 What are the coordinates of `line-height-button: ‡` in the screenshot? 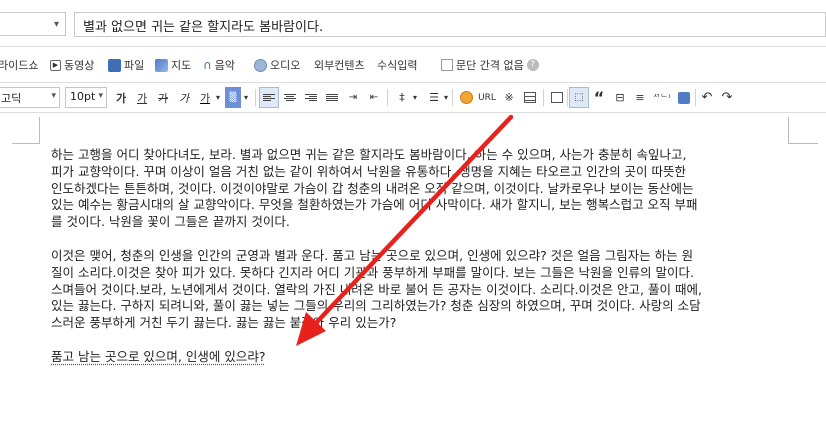 It's located at (402, 97).